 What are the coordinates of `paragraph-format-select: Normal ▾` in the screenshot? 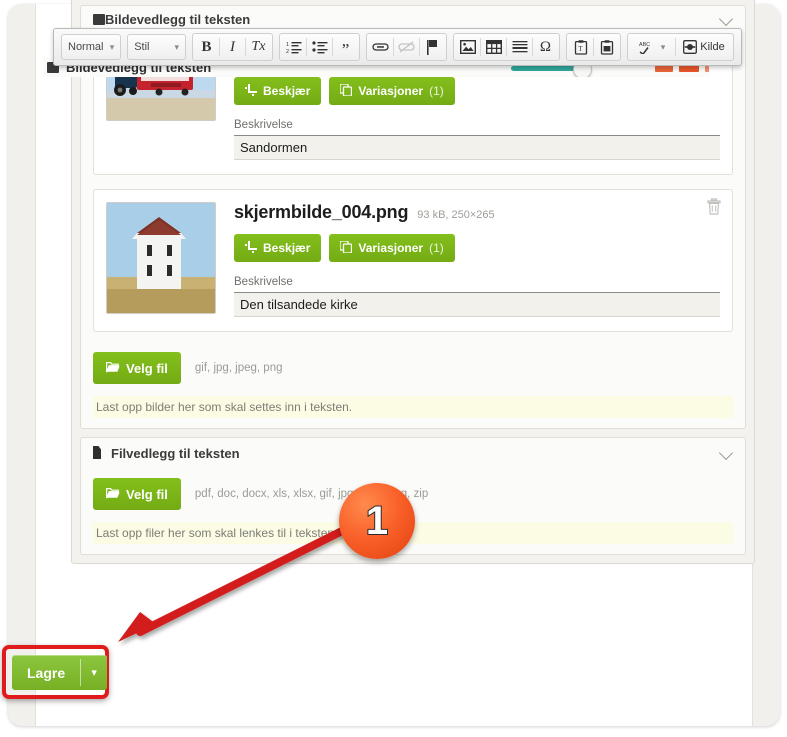 It's located at (91, 47).